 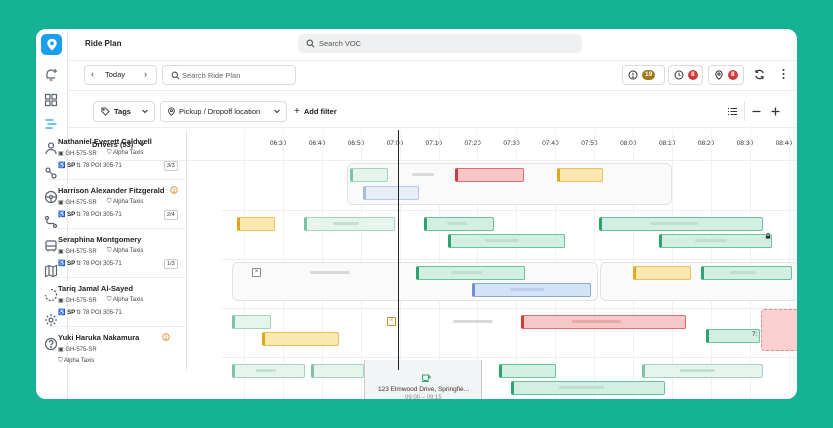 What do you see at coordinates (783, 74) in the screenshot?
I see `more-vertical-icon` at bounding box center [783, 74].